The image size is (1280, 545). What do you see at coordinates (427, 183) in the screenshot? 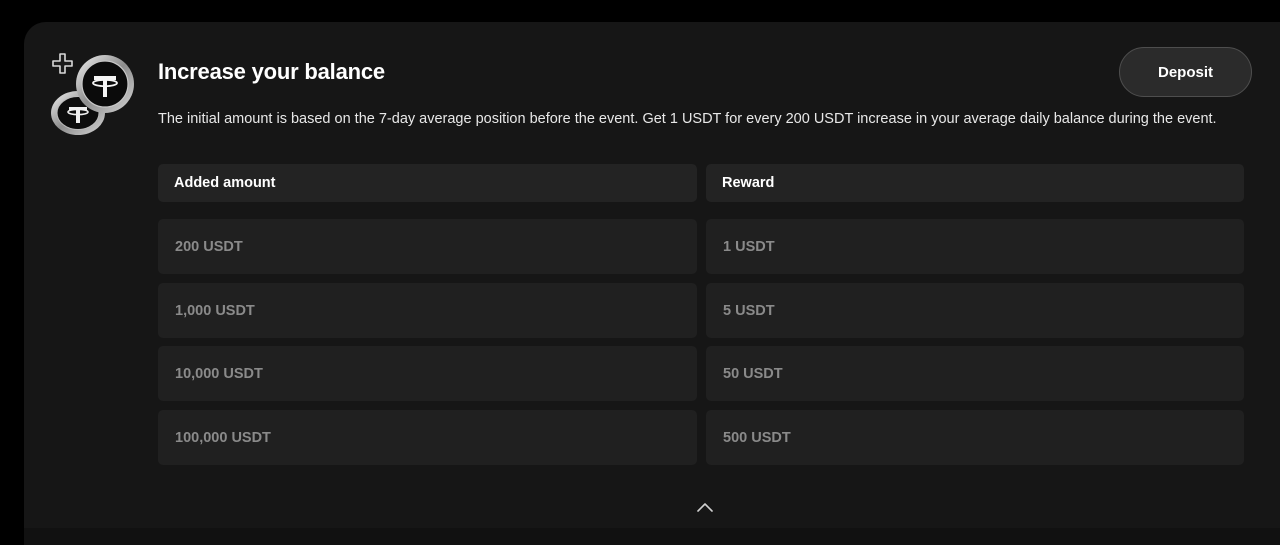
I see `table-header-added-amount: Added amount` at bounding box center [427, 183].